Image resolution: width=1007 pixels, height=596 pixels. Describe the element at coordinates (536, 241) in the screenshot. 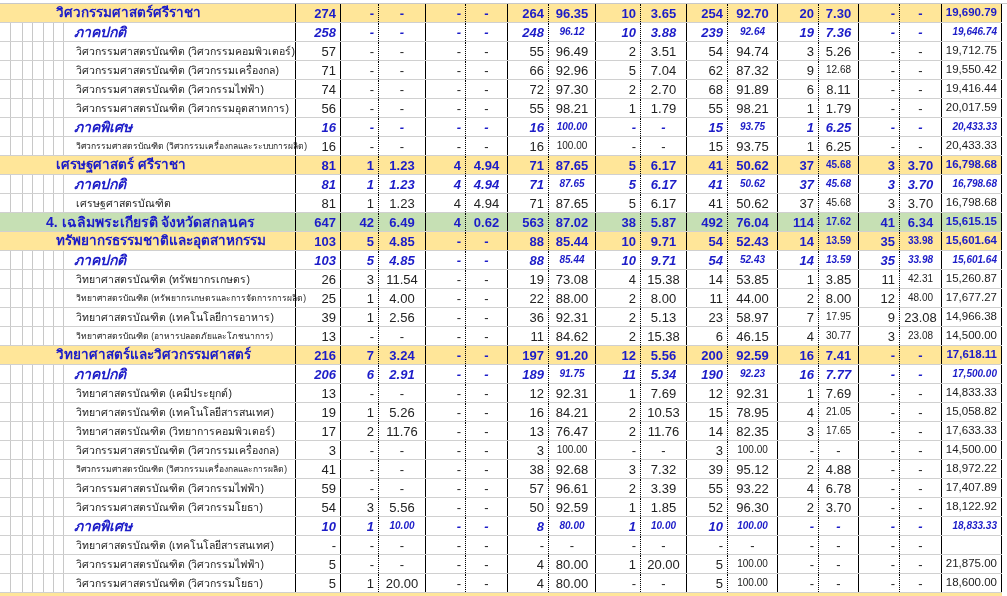

I see `table-cell: 88` at that location.